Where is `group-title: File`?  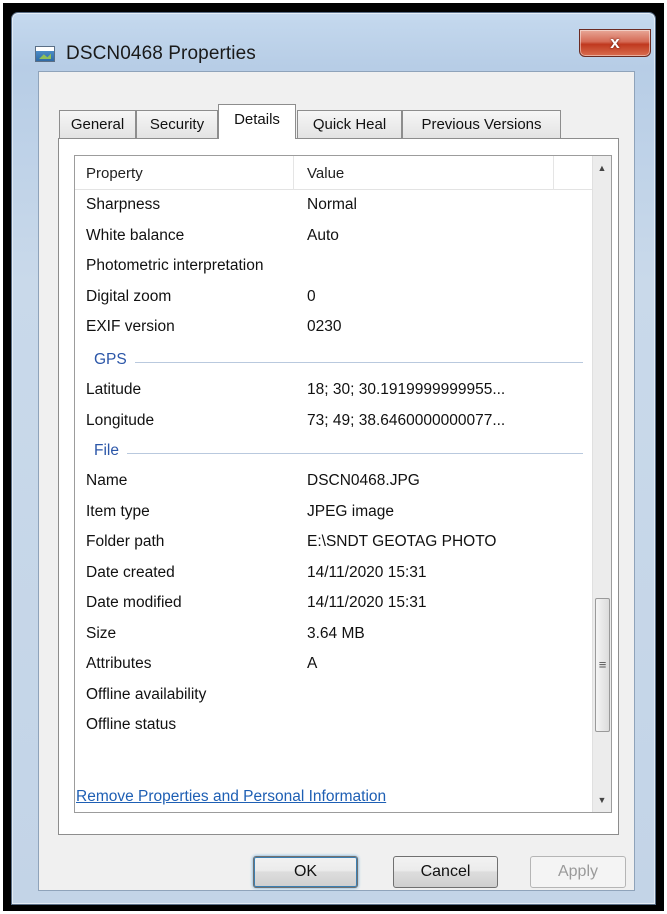 group-title: File is located at coordinates (110, 451).